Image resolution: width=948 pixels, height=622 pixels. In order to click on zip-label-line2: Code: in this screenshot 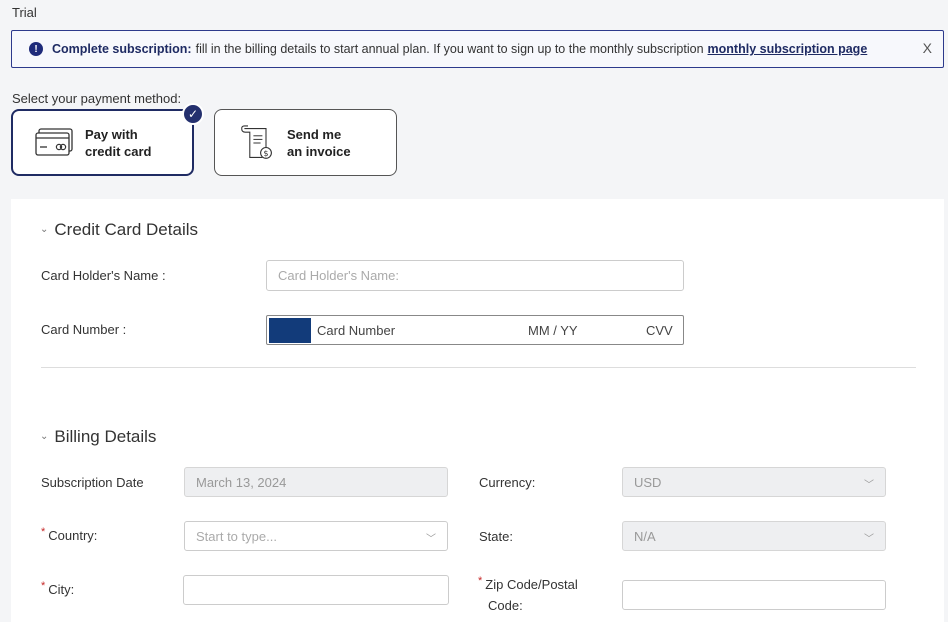, I will do `click(505, 605)`.